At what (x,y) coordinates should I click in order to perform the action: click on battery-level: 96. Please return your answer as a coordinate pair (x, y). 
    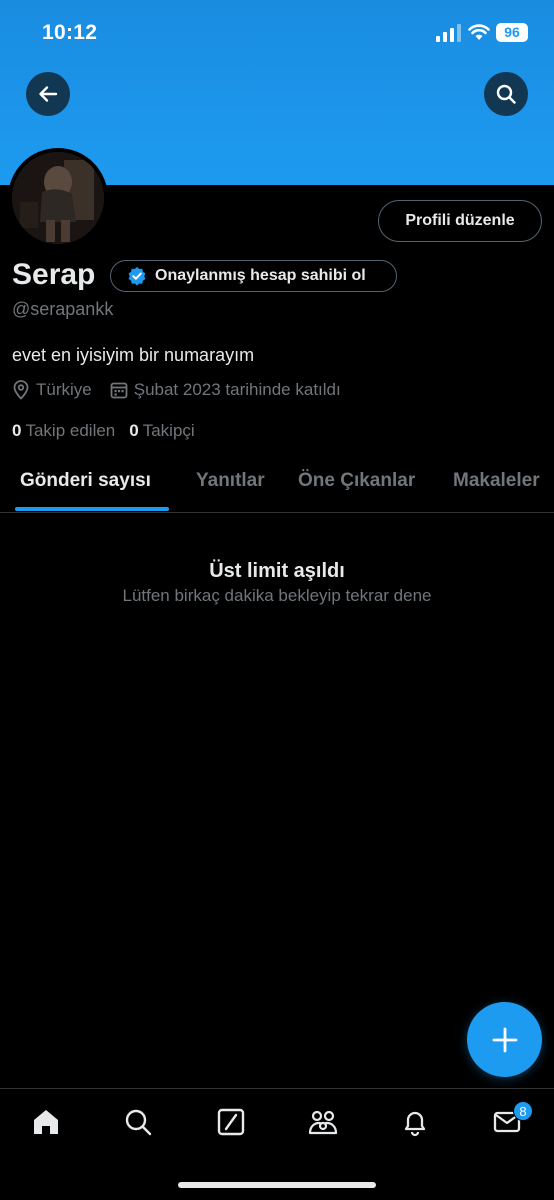
    Looking at the image, I should click on (512, 32).